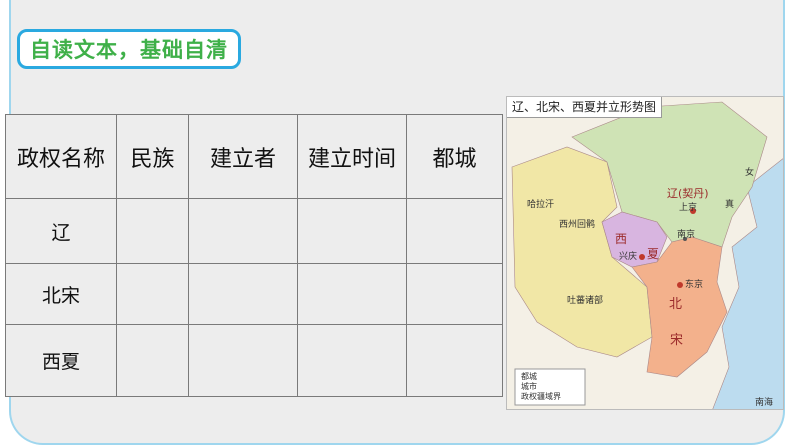 Image resolution: width=794 pixels, height=447 pixels. I want to click on label-bei: 北, so click(676, 304).